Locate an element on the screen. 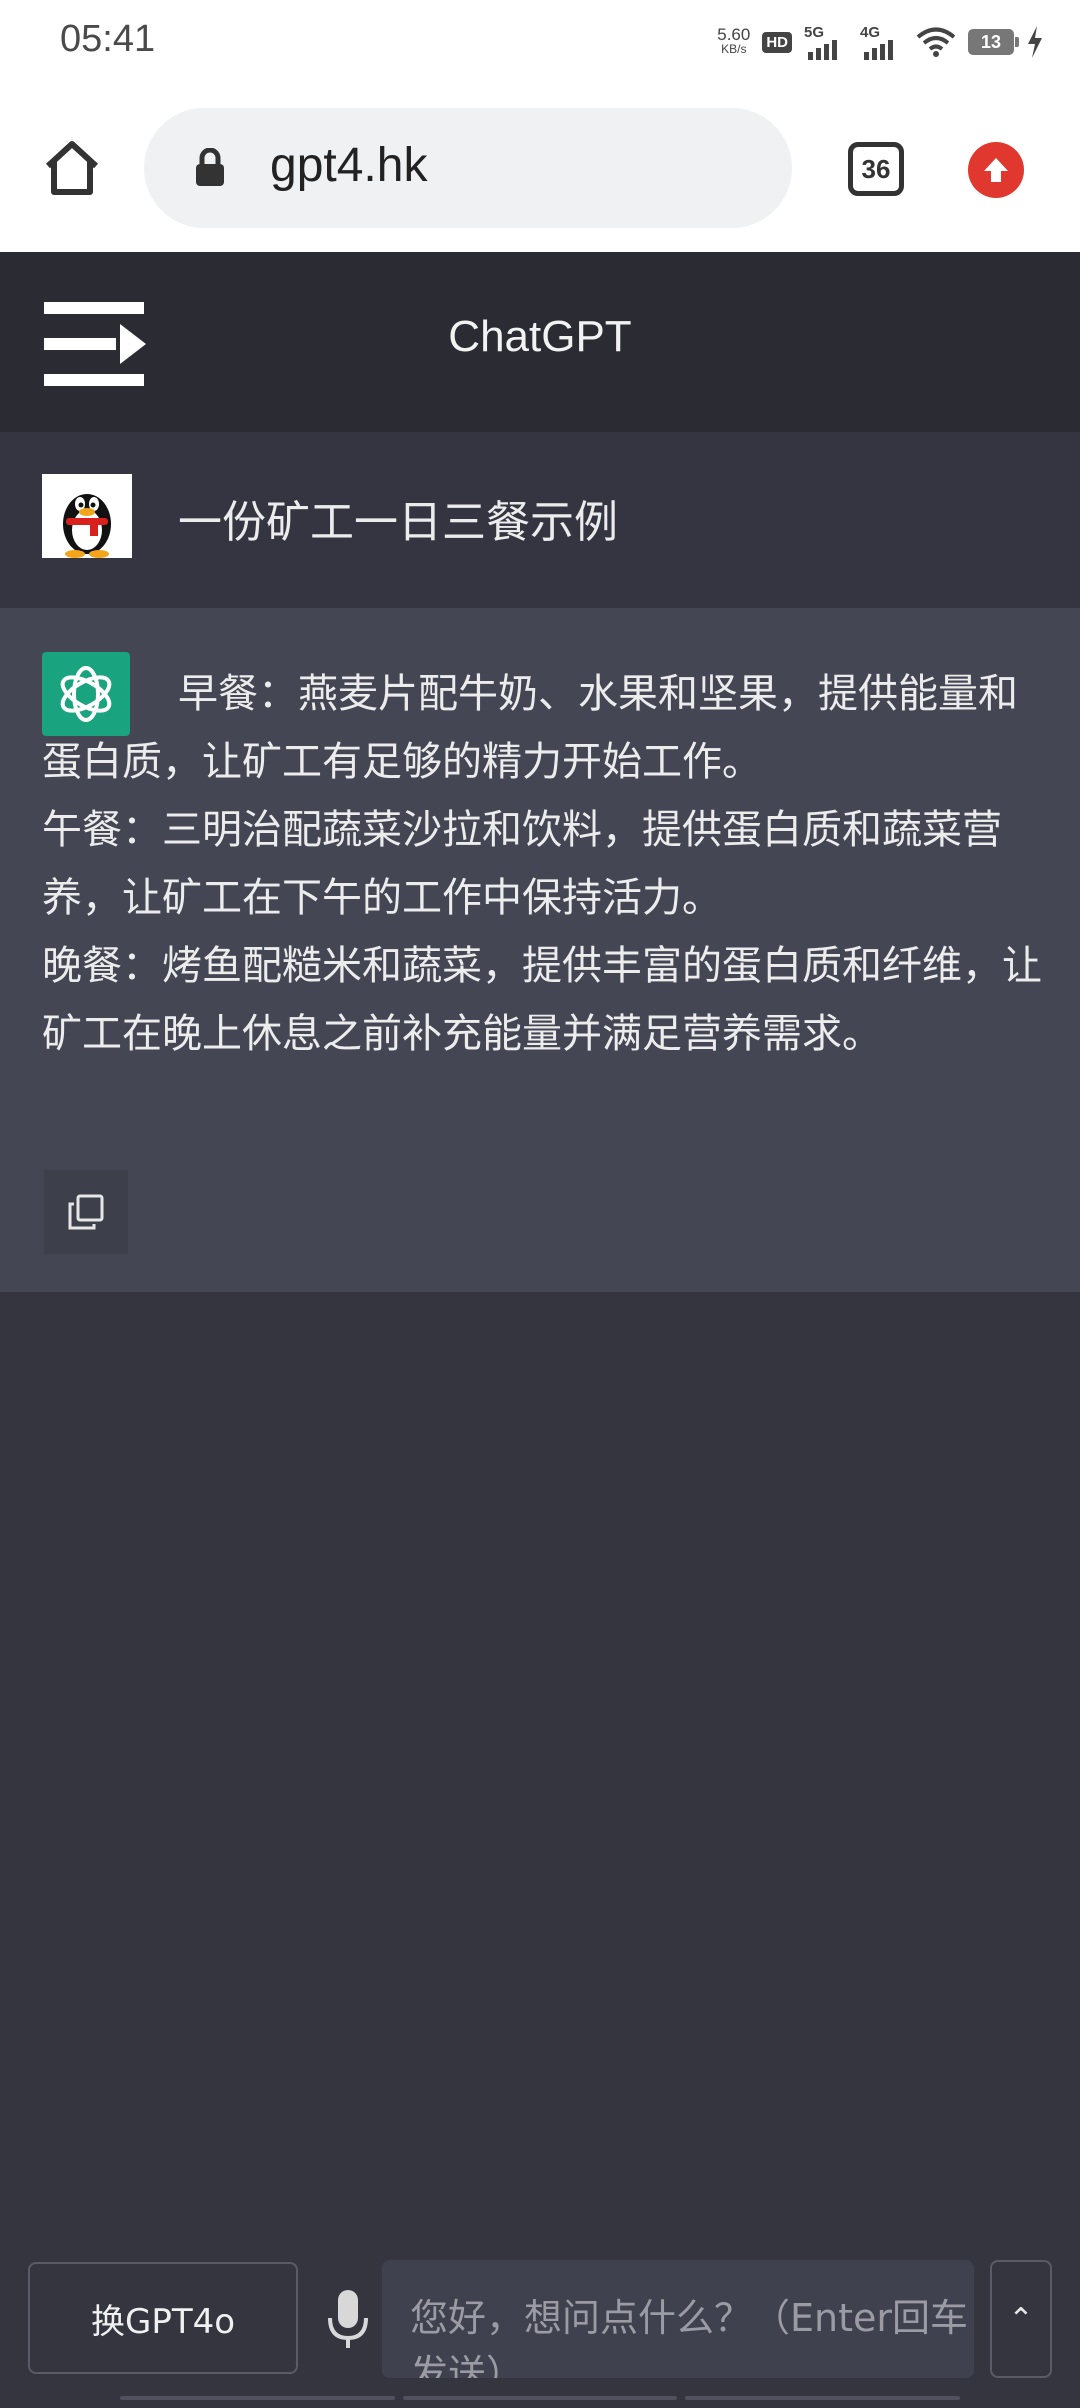 The width and height of the screenshot is (1080, 2408). copy-button is located at coordinates (86, 1212).